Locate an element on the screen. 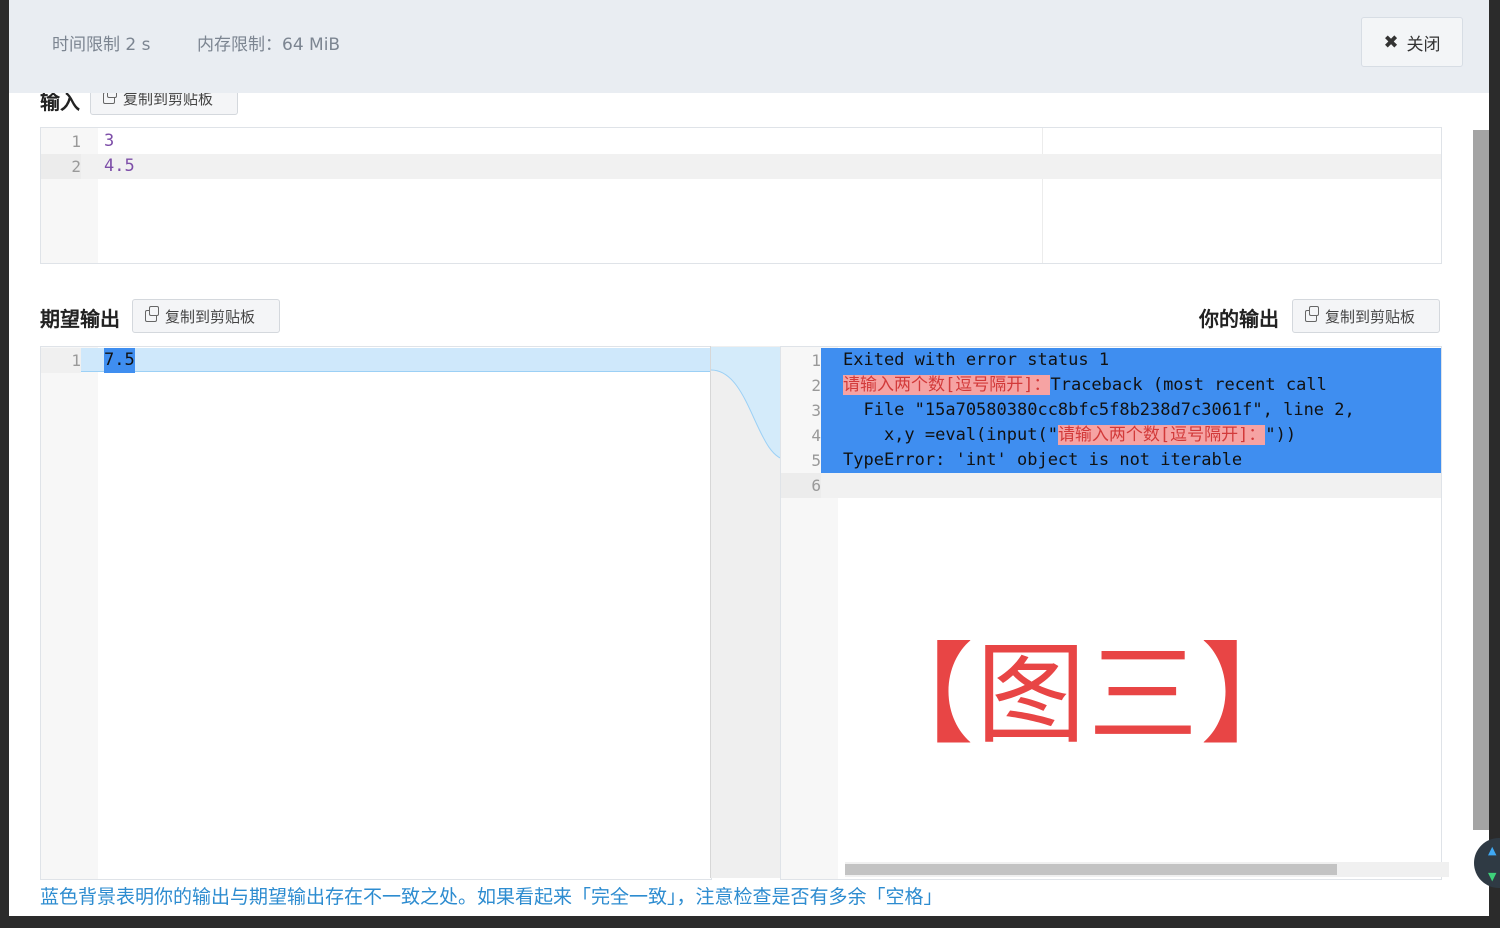 This screenshot has width=1500, height=928. expected-line: 1 7.5 is located at coordinates (376, 360).